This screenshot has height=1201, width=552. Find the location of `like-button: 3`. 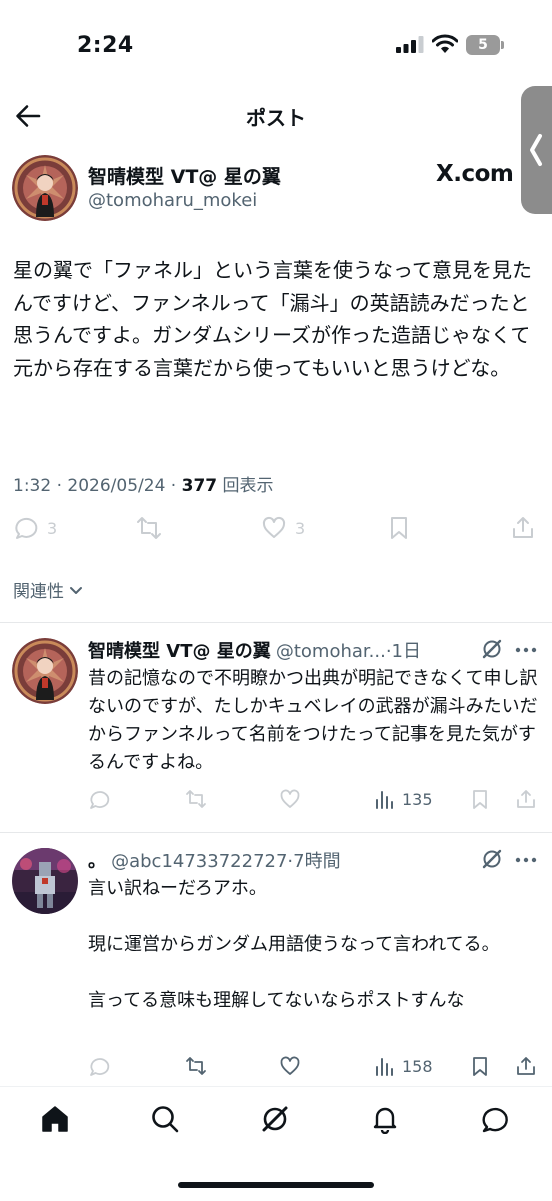

like-button: 3 is located at coordinates (283, 528).